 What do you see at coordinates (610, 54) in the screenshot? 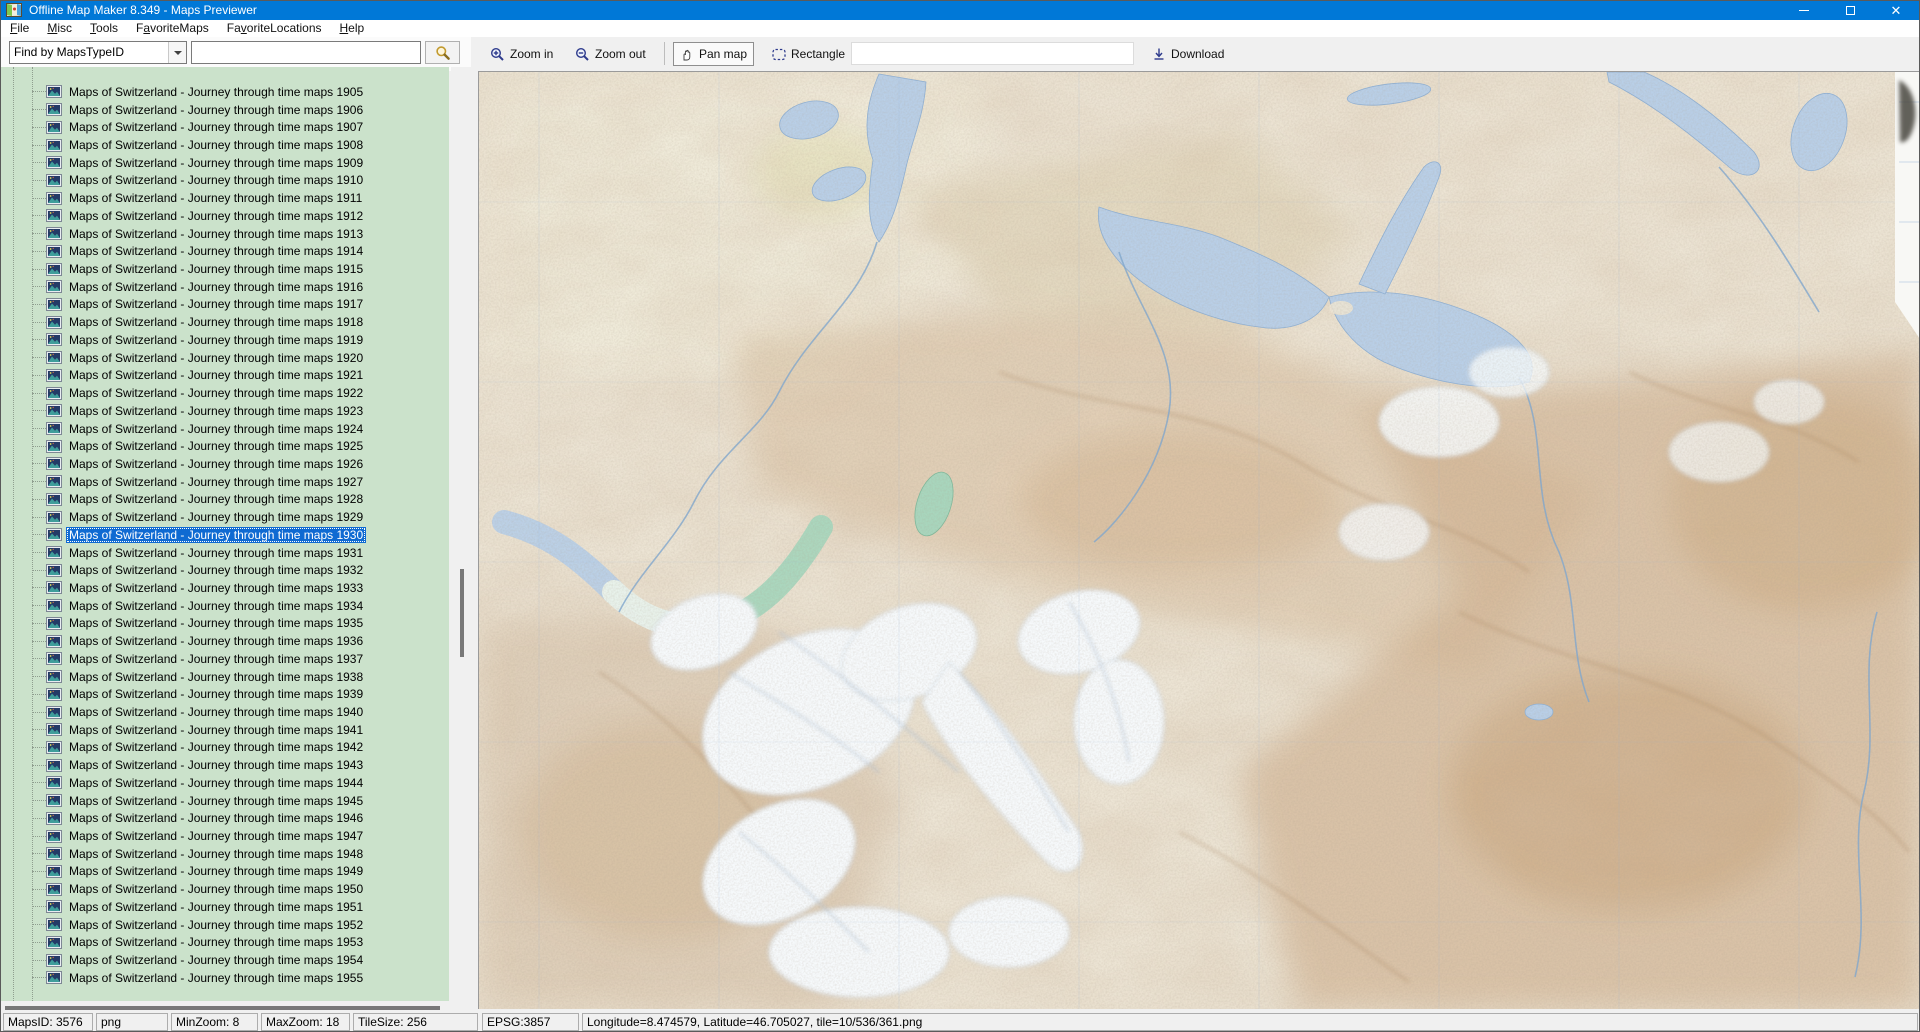
I see `zoom-out-button: Zoom out` at bounding box center [610, 54].